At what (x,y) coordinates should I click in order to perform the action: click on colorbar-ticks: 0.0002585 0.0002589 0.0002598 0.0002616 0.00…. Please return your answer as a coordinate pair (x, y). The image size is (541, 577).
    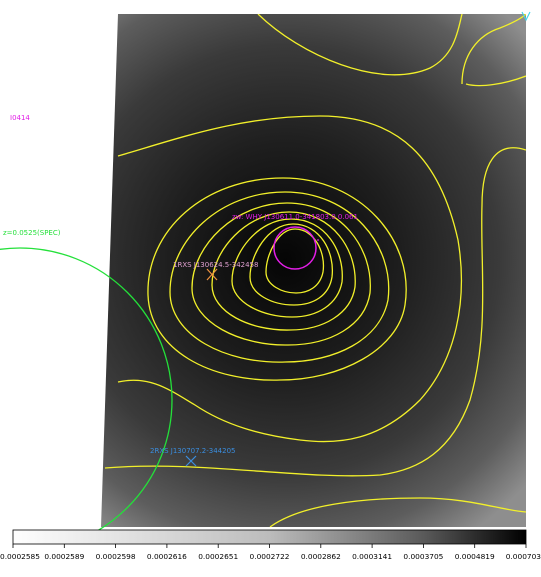
    Looking at the image, I should click on (270, 552).